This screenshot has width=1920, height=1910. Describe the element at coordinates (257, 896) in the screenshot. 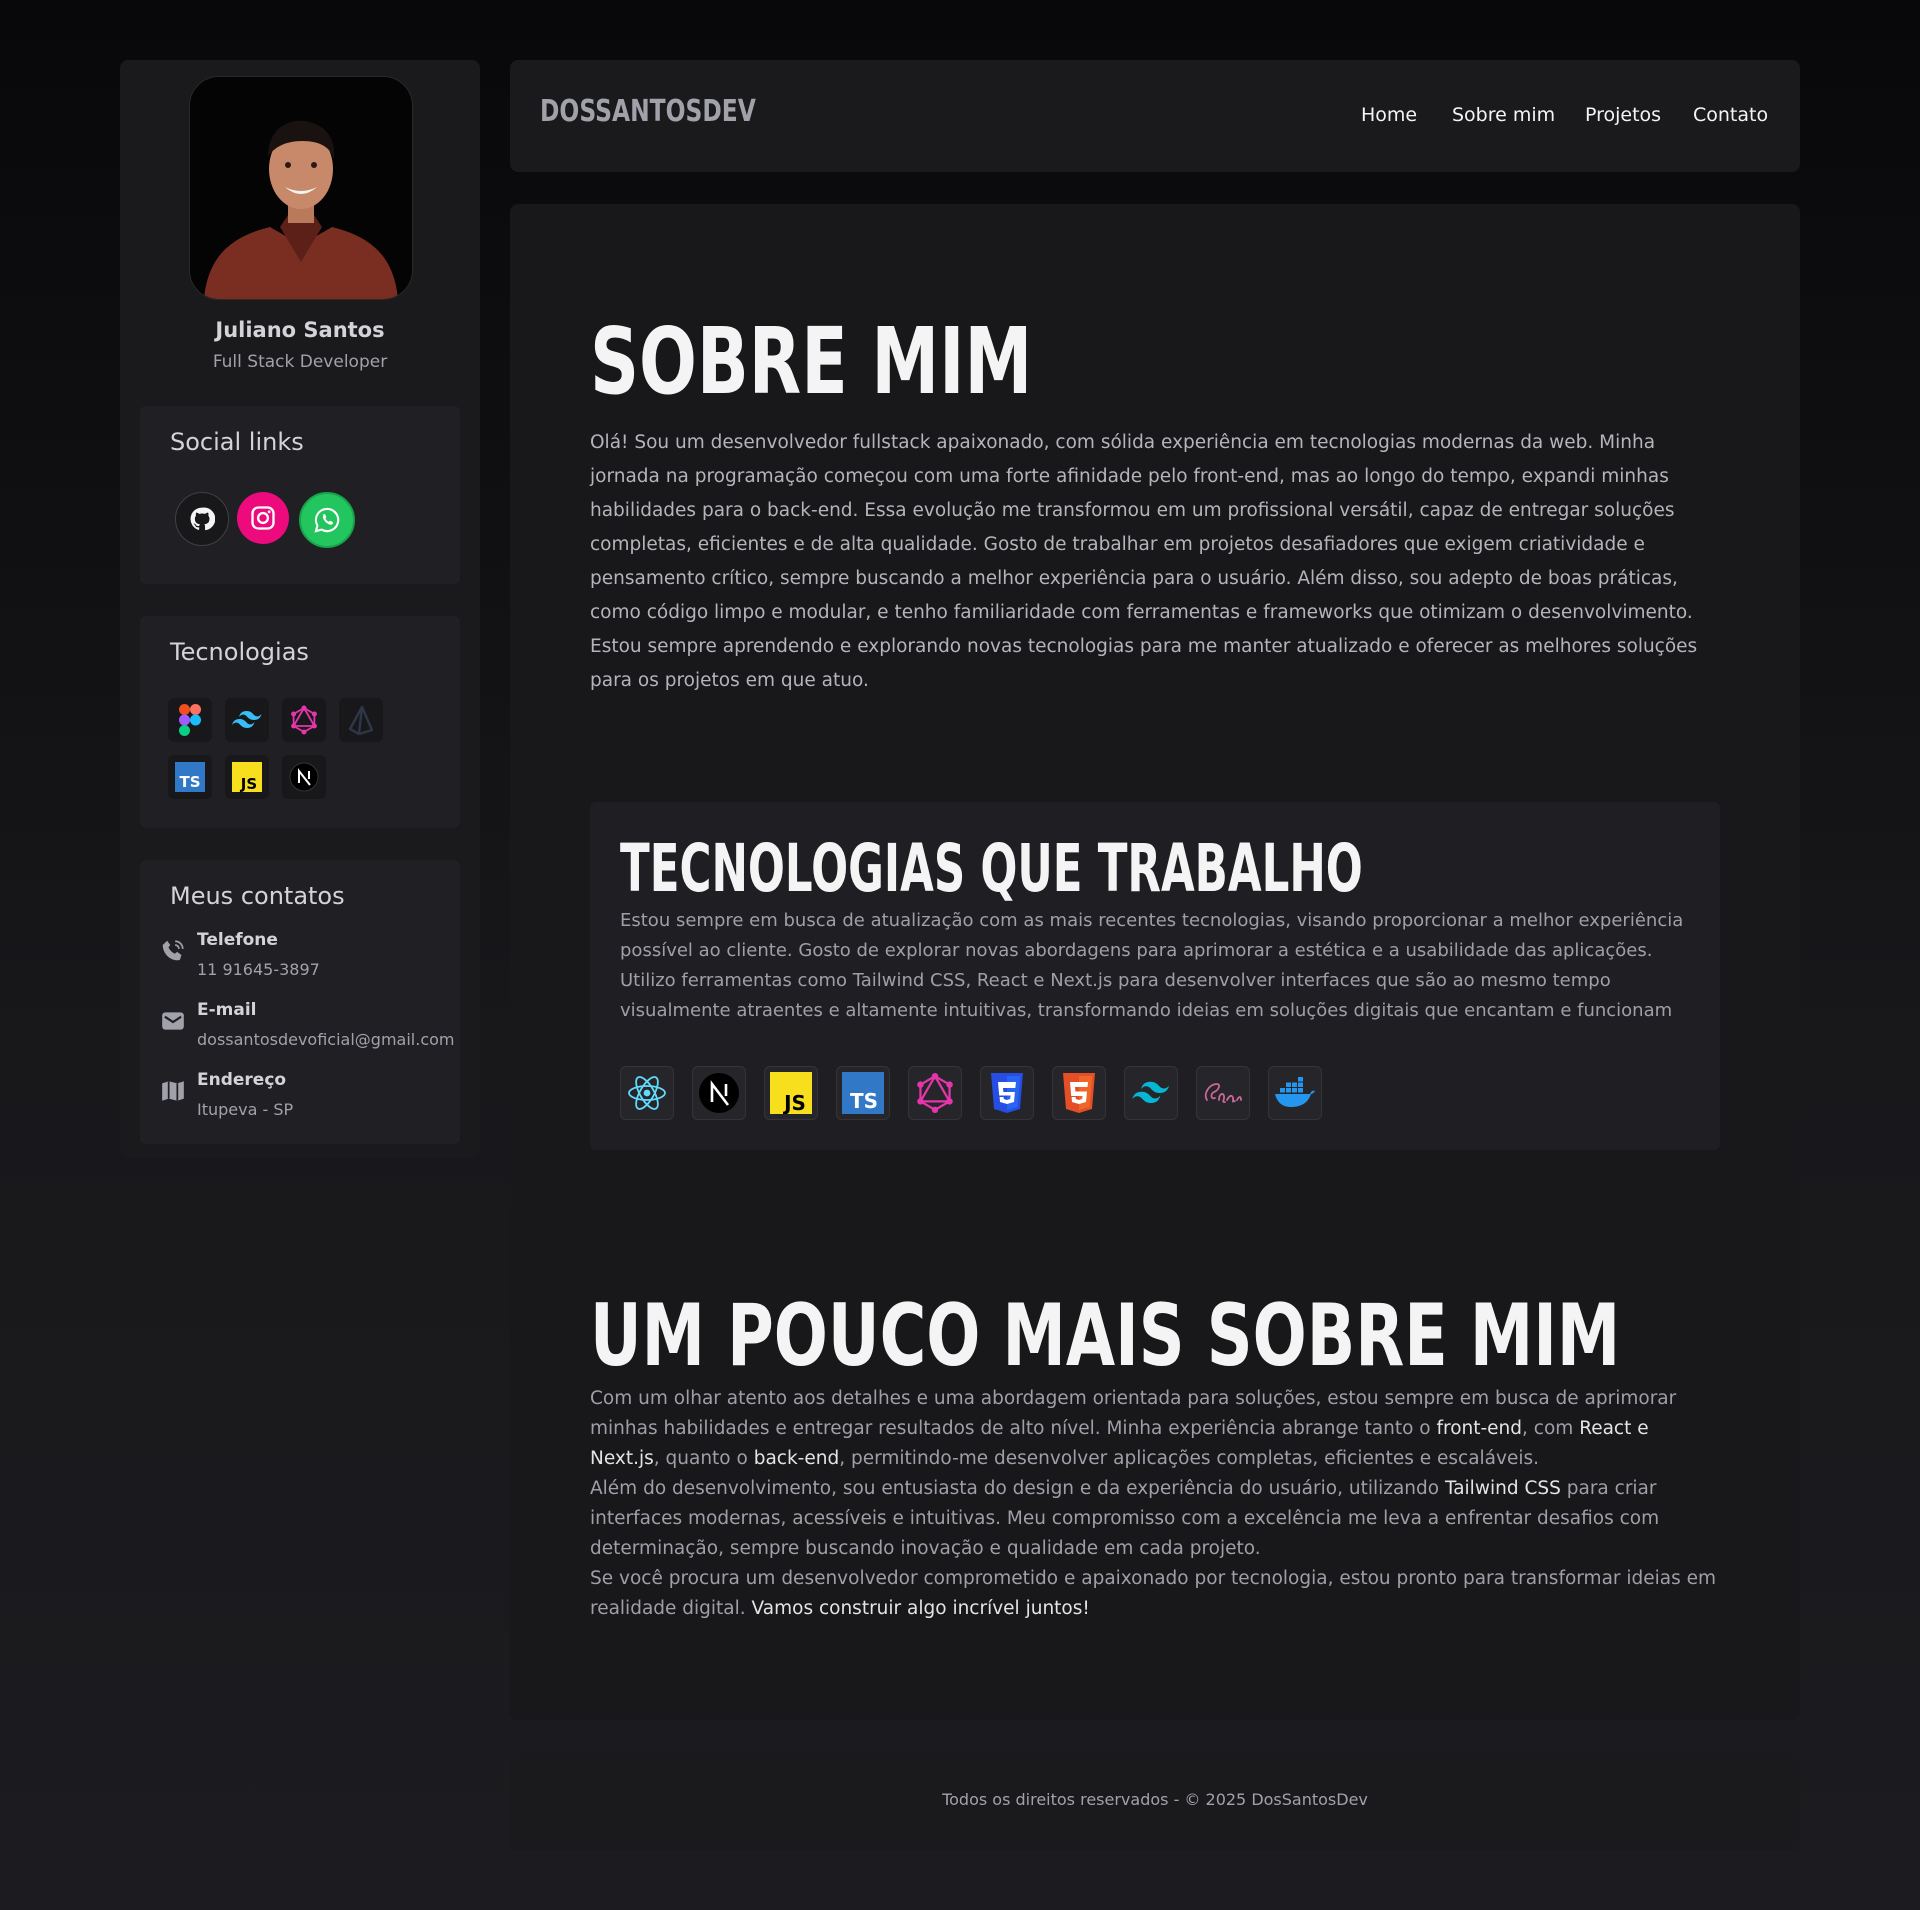

I see `contacts-title: Meus contatos` at that location.